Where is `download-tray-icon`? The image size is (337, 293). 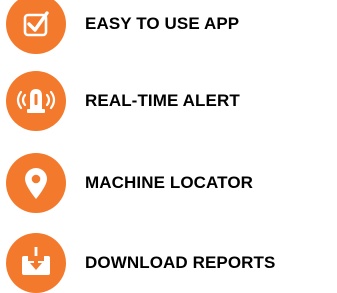 download-tray-icon is located at coordinates (36, 263).